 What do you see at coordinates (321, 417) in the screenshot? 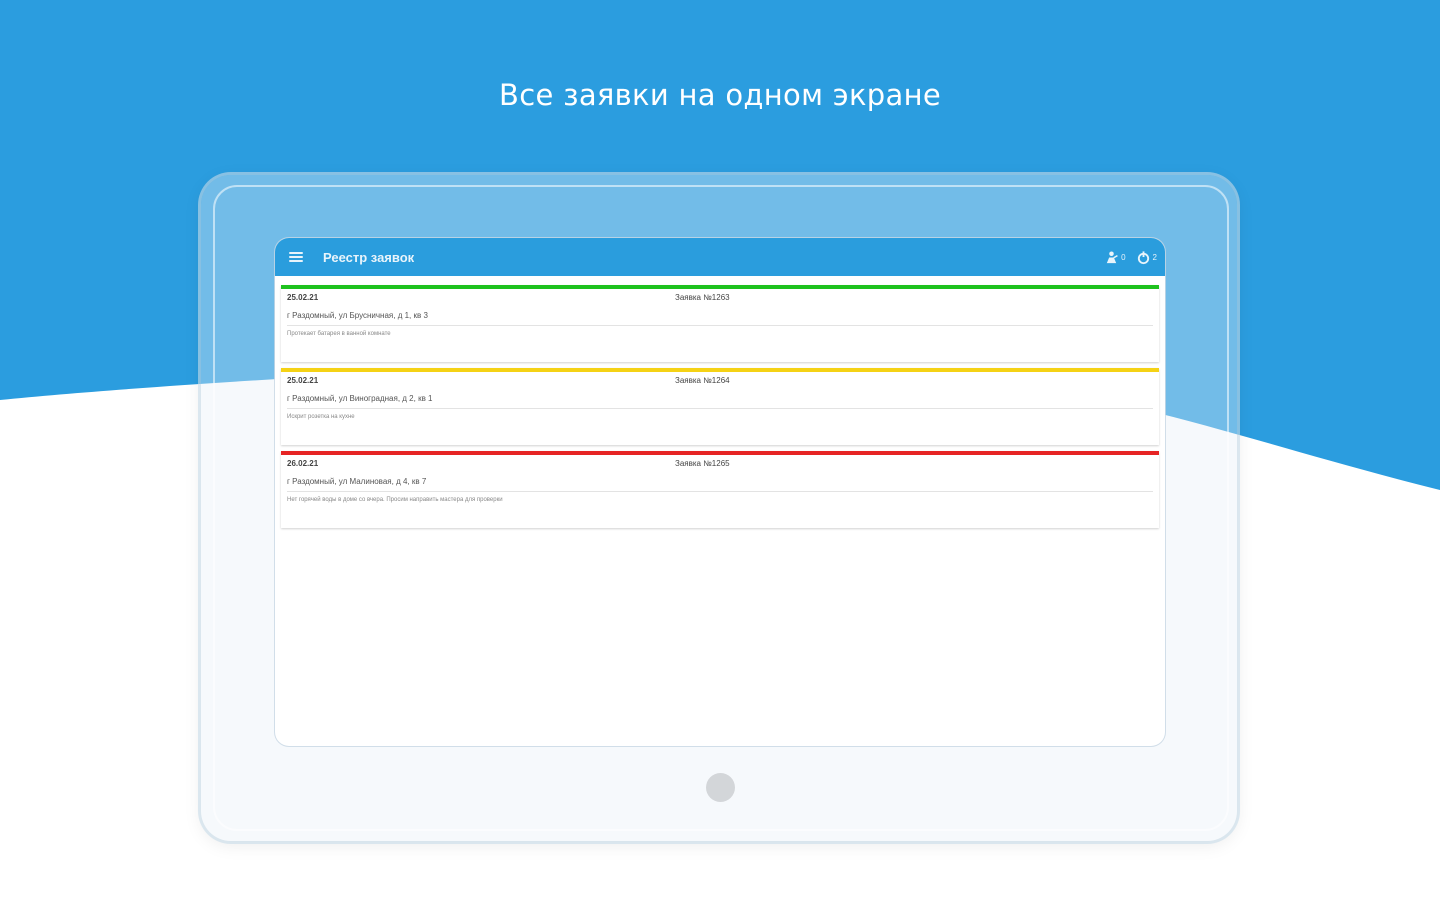
I see `request-description: Искрит розетка на кухне` at bounding box center [321, 417].